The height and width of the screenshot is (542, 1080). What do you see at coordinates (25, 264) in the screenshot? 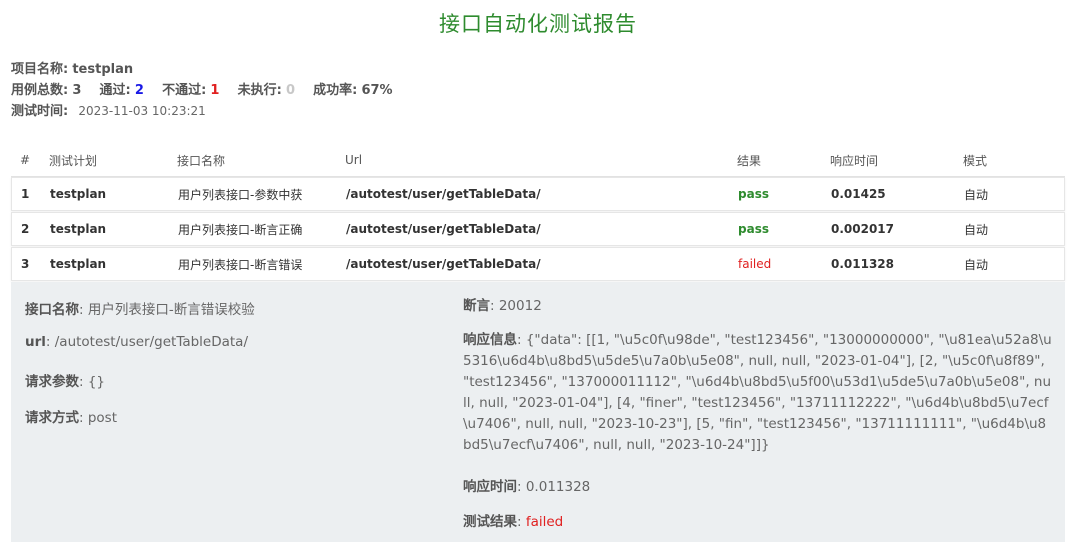
I see `row-idx: 3` at bounding box center [25, 264].